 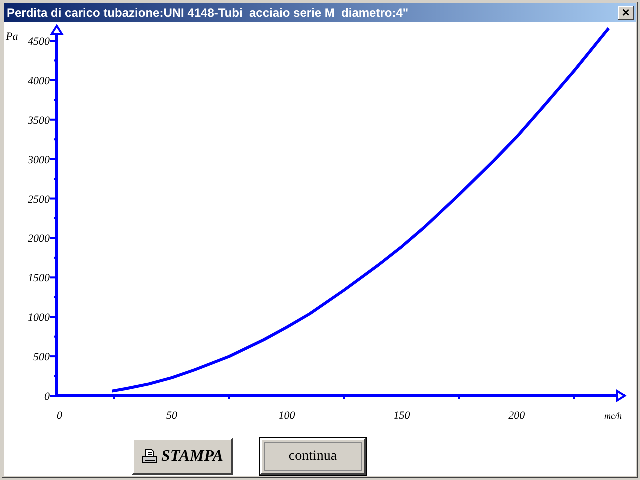 I want to click on y-tick-label: 3500, so click(x=39, y=120).